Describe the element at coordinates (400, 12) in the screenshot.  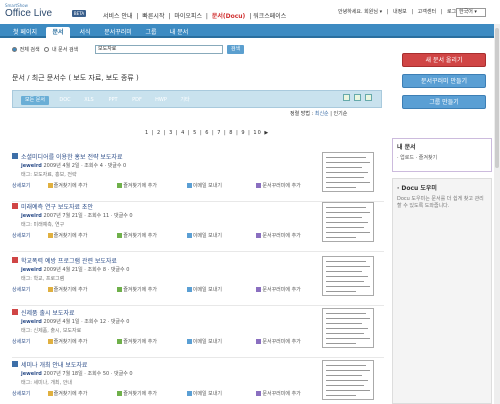
I see `my-info-link: 내정보` at that location.